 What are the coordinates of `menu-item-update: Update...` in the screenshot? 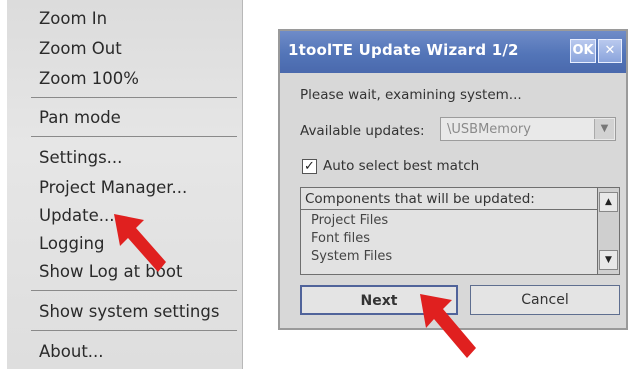 It's located at (77, 215).